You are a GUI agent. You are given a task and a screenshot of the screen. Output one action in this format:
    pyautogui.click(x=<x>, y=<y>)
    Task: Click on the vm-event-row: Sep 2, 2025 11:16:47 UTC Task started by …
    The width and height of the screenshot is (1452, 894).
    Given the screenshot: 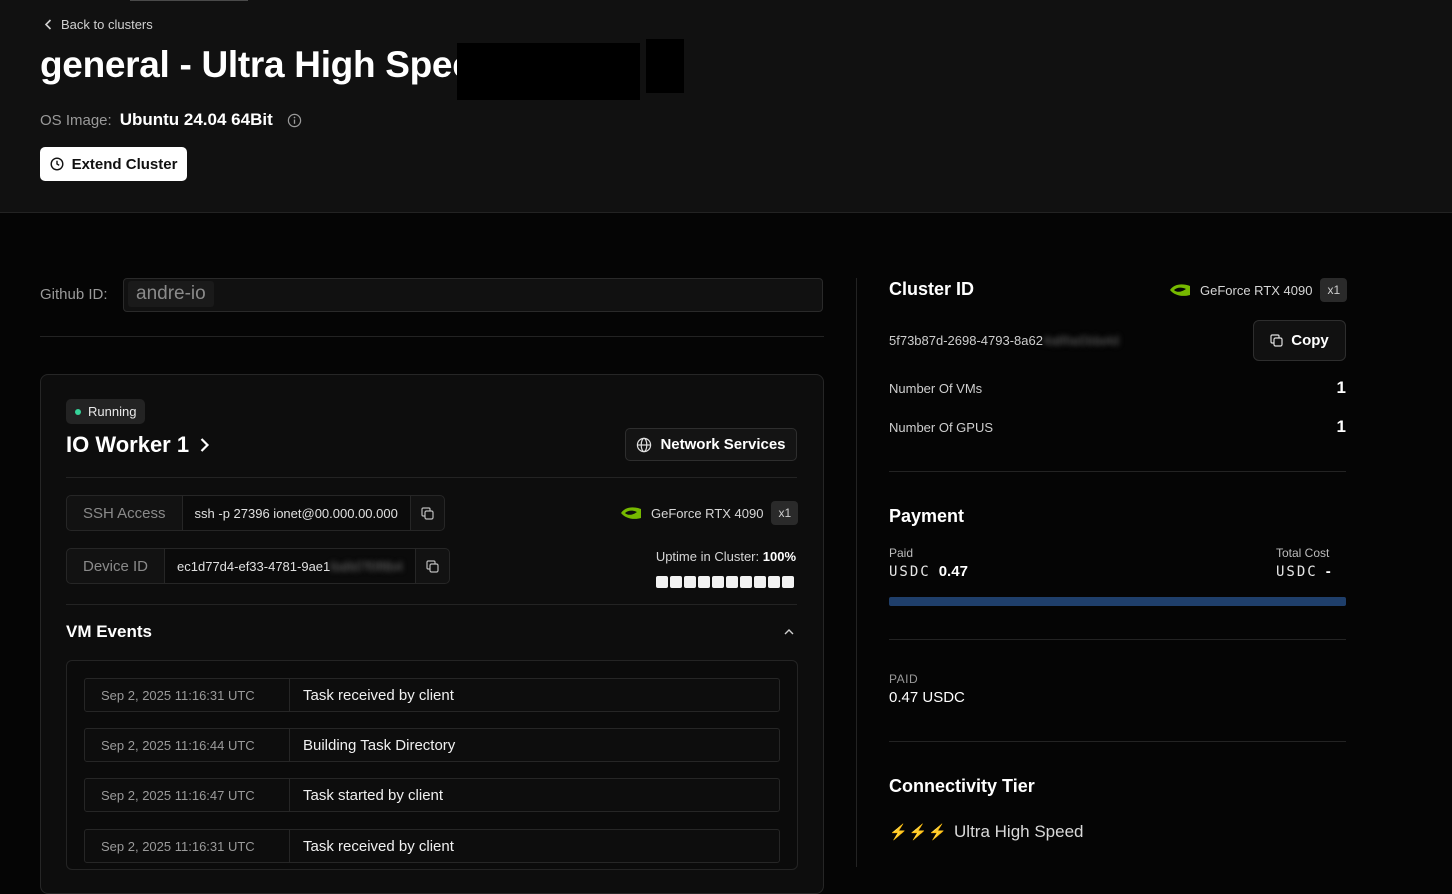 What is the action you would take?
    pyautogui.click(x=432, y=795)
    